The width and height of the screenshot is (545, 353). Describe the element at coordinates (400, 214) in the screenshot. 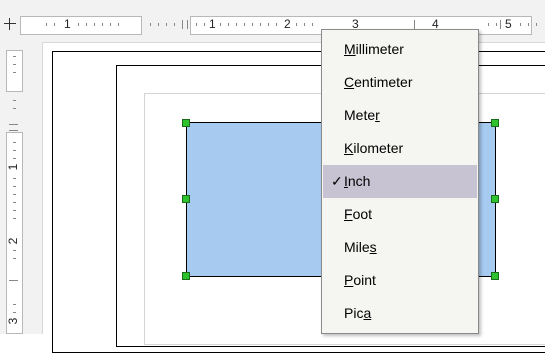

I see `menu-item-foot: Foot` at that location.